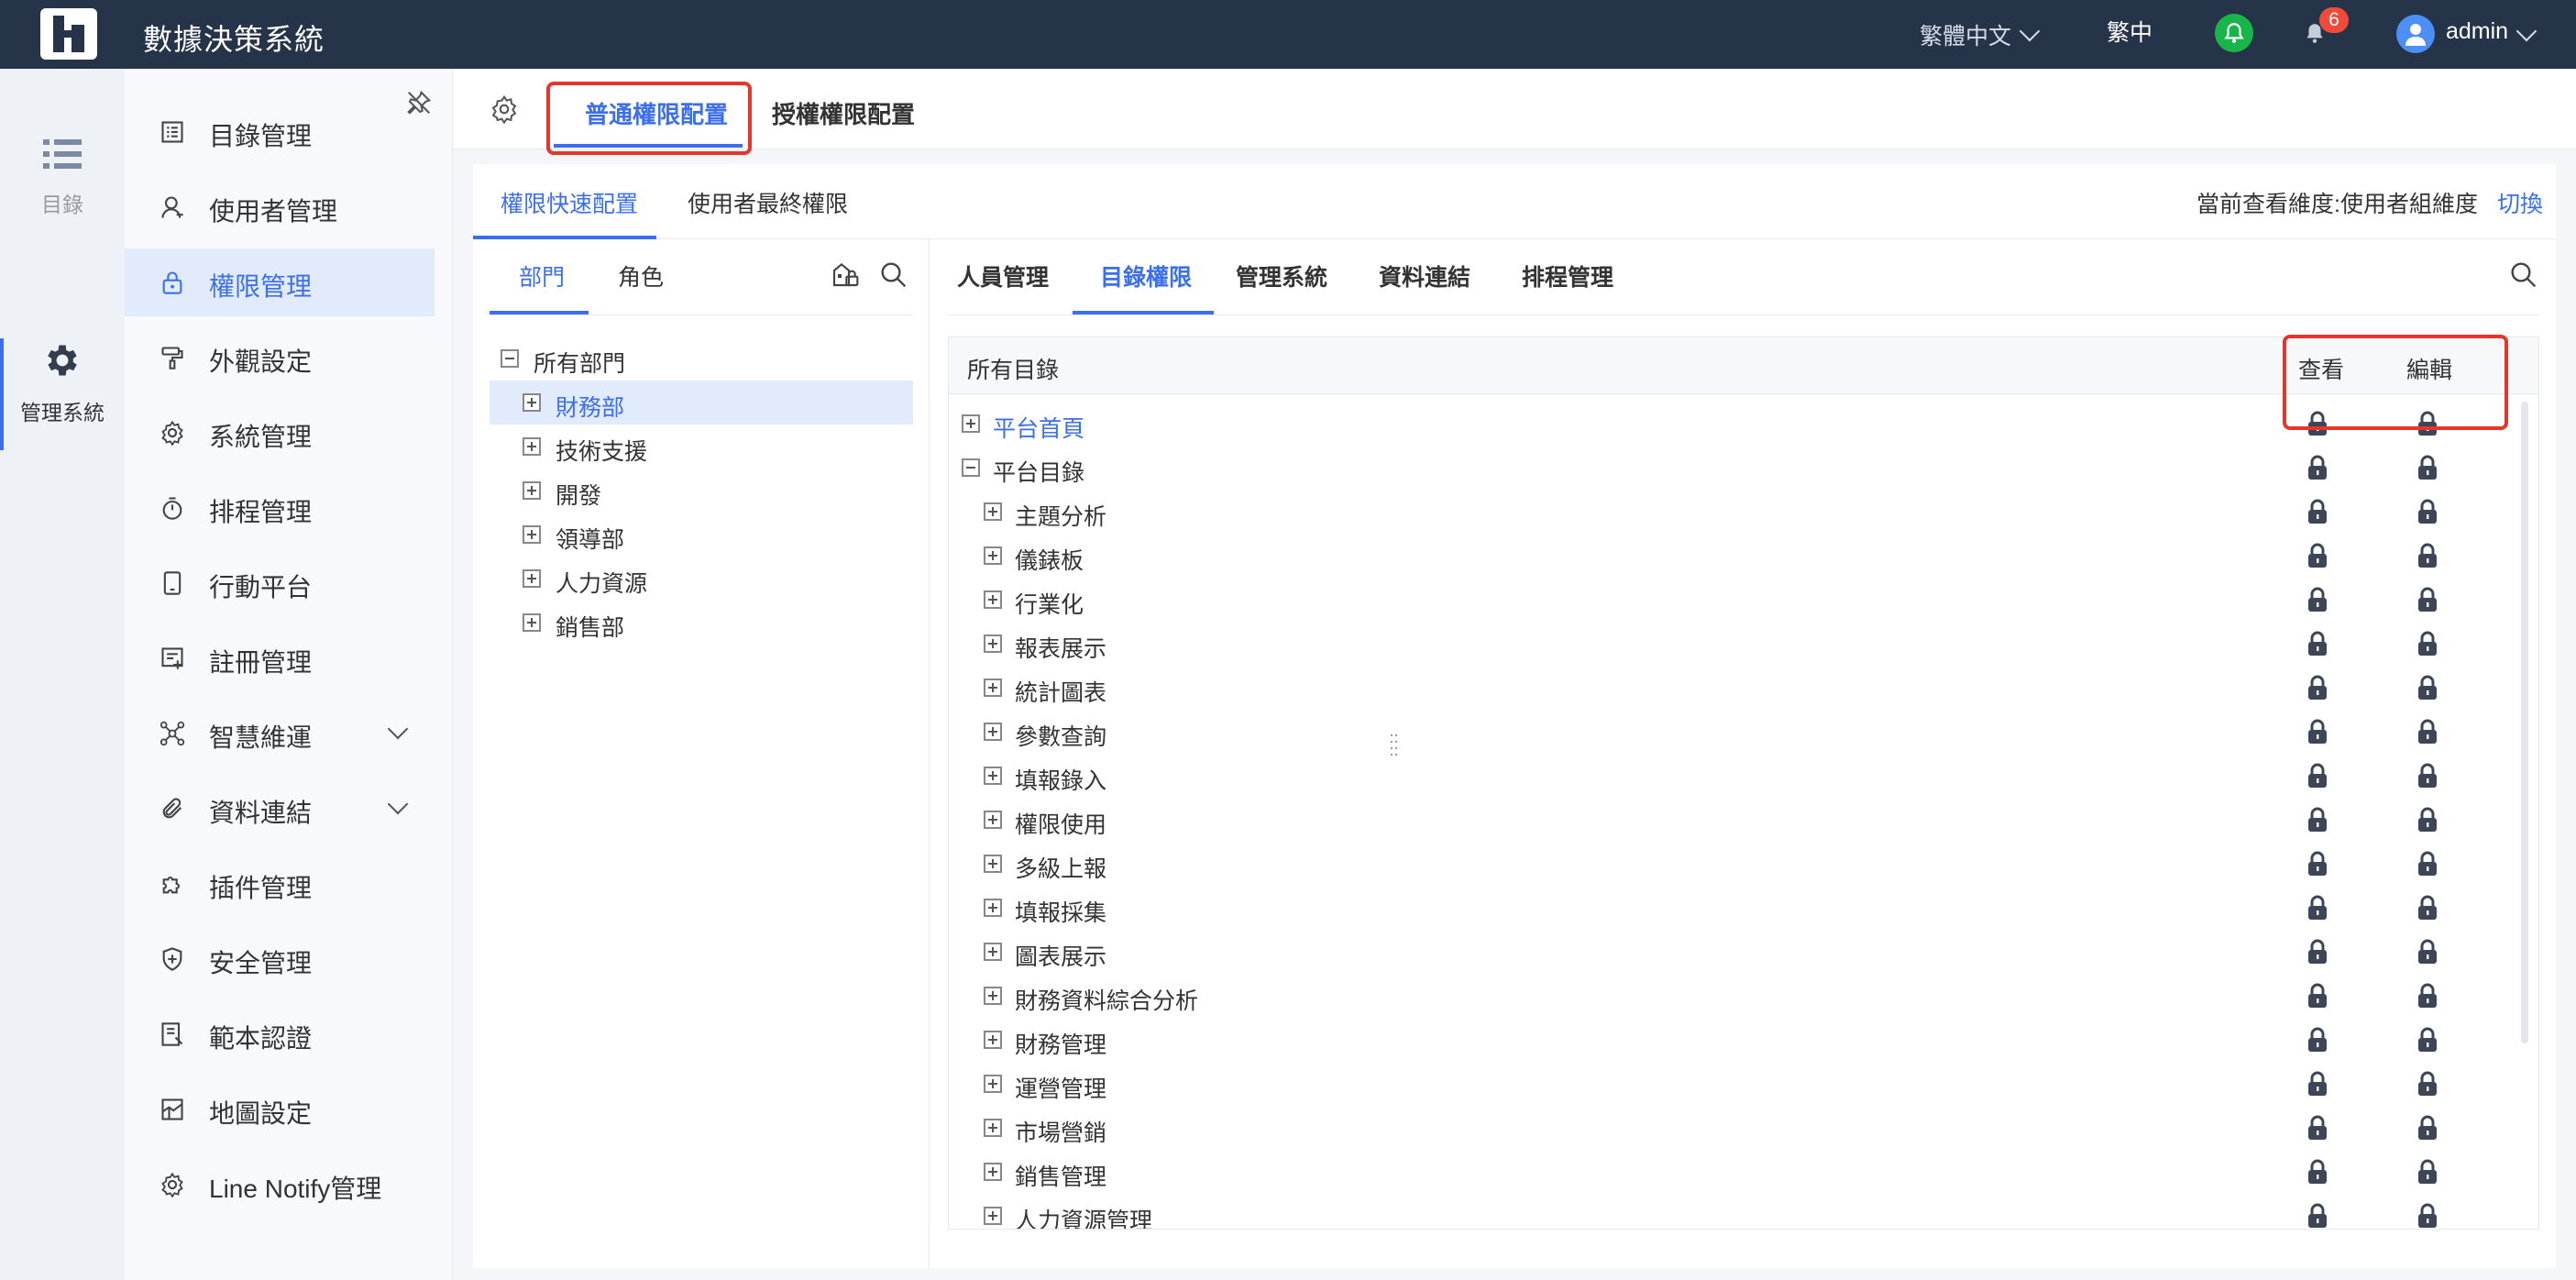 This screenshot has width=2576, height=1280. Describe the element at coordinates (1728, 732) in the screenshot. I see `table-row: 參數查詢` at that location.